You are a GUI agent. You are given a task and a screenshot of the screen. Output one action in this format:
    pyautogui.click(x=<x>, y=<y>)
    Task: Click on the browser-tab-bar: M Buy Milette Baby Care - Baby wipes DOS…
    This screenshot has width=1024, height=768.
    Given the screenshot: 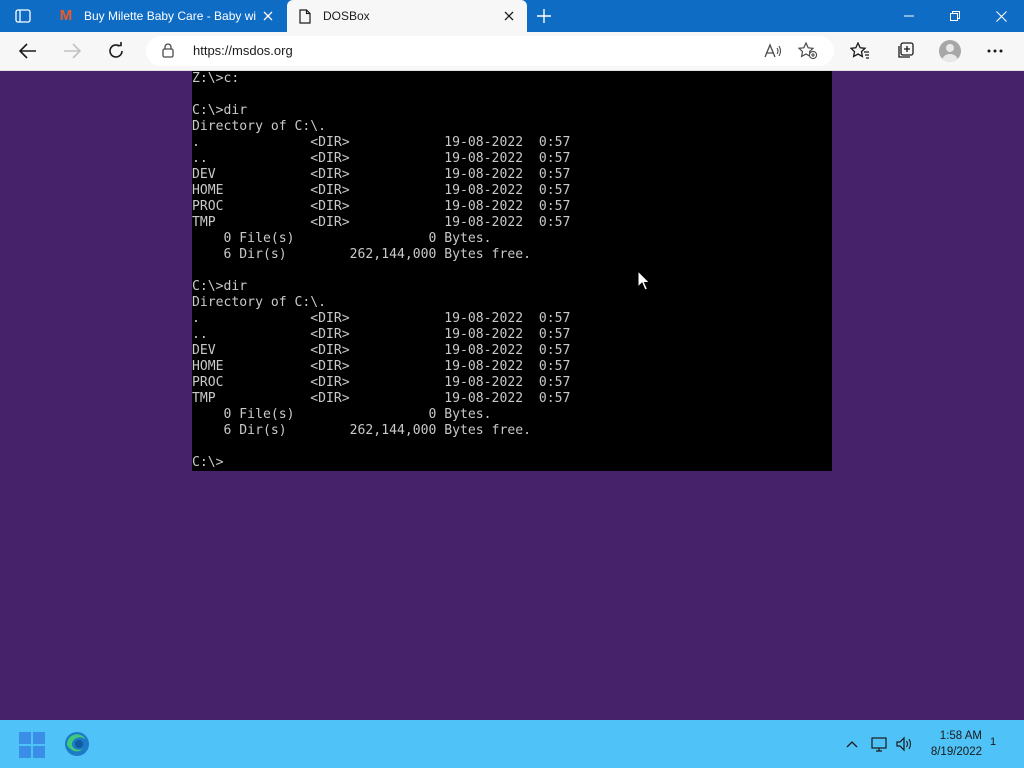 What is the action you would take?
    pyautogui.click(x=512, y=16)
    